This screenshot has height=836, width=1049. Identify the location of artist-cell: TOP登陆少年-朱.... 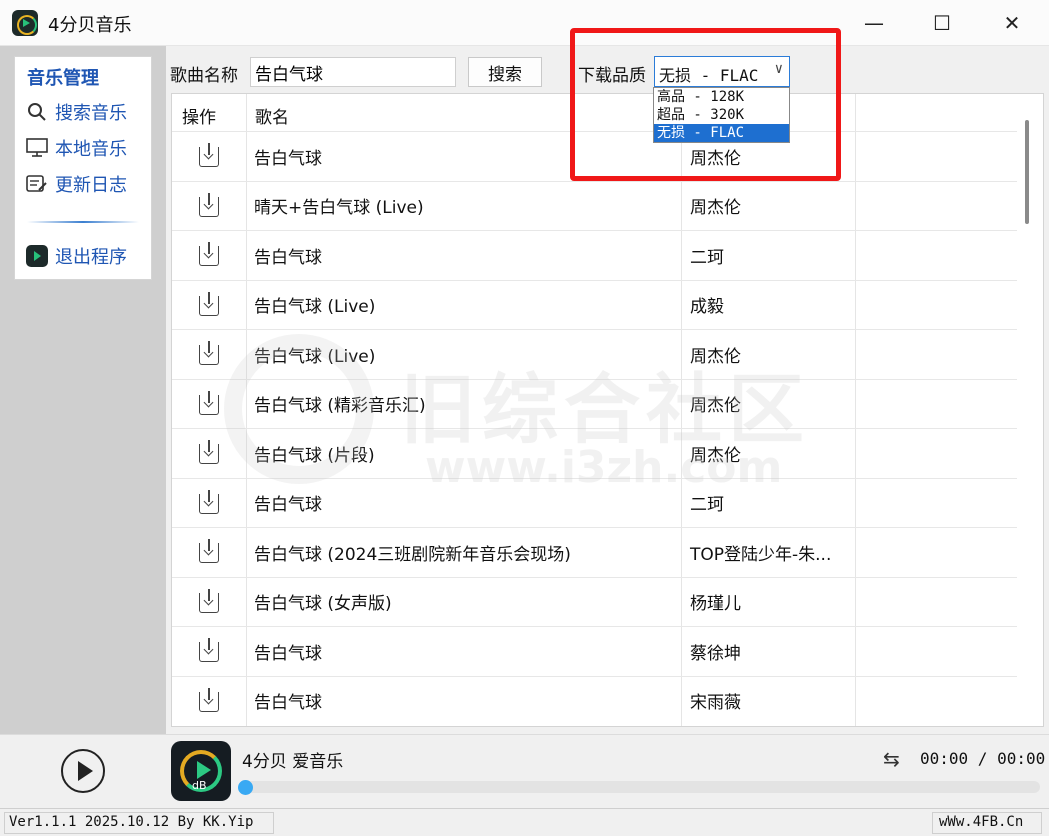
(761, 554).